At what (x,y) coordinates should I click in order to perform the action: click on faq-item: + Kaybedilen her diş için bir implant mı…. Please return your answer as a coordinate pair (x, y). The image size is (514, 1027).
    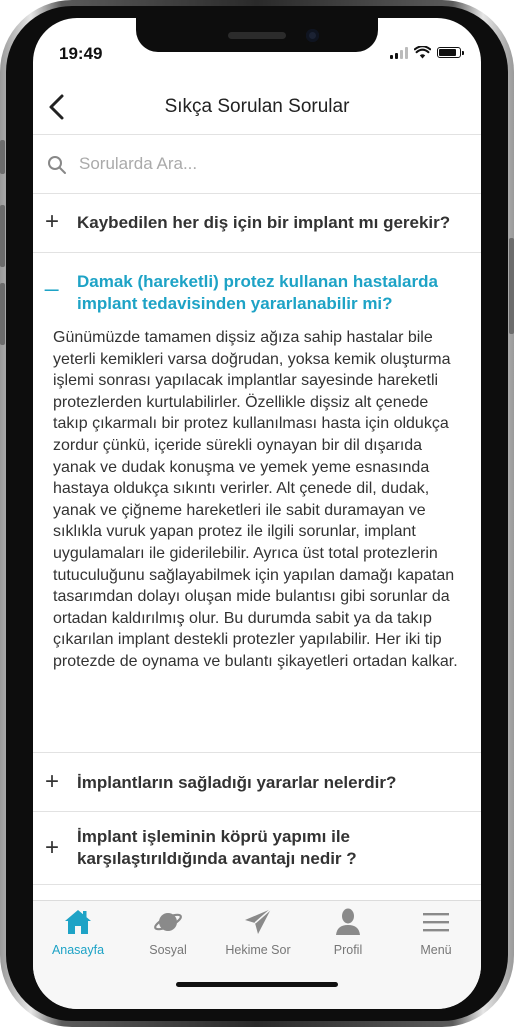
    Looking at the image, I should click on (257, 223).